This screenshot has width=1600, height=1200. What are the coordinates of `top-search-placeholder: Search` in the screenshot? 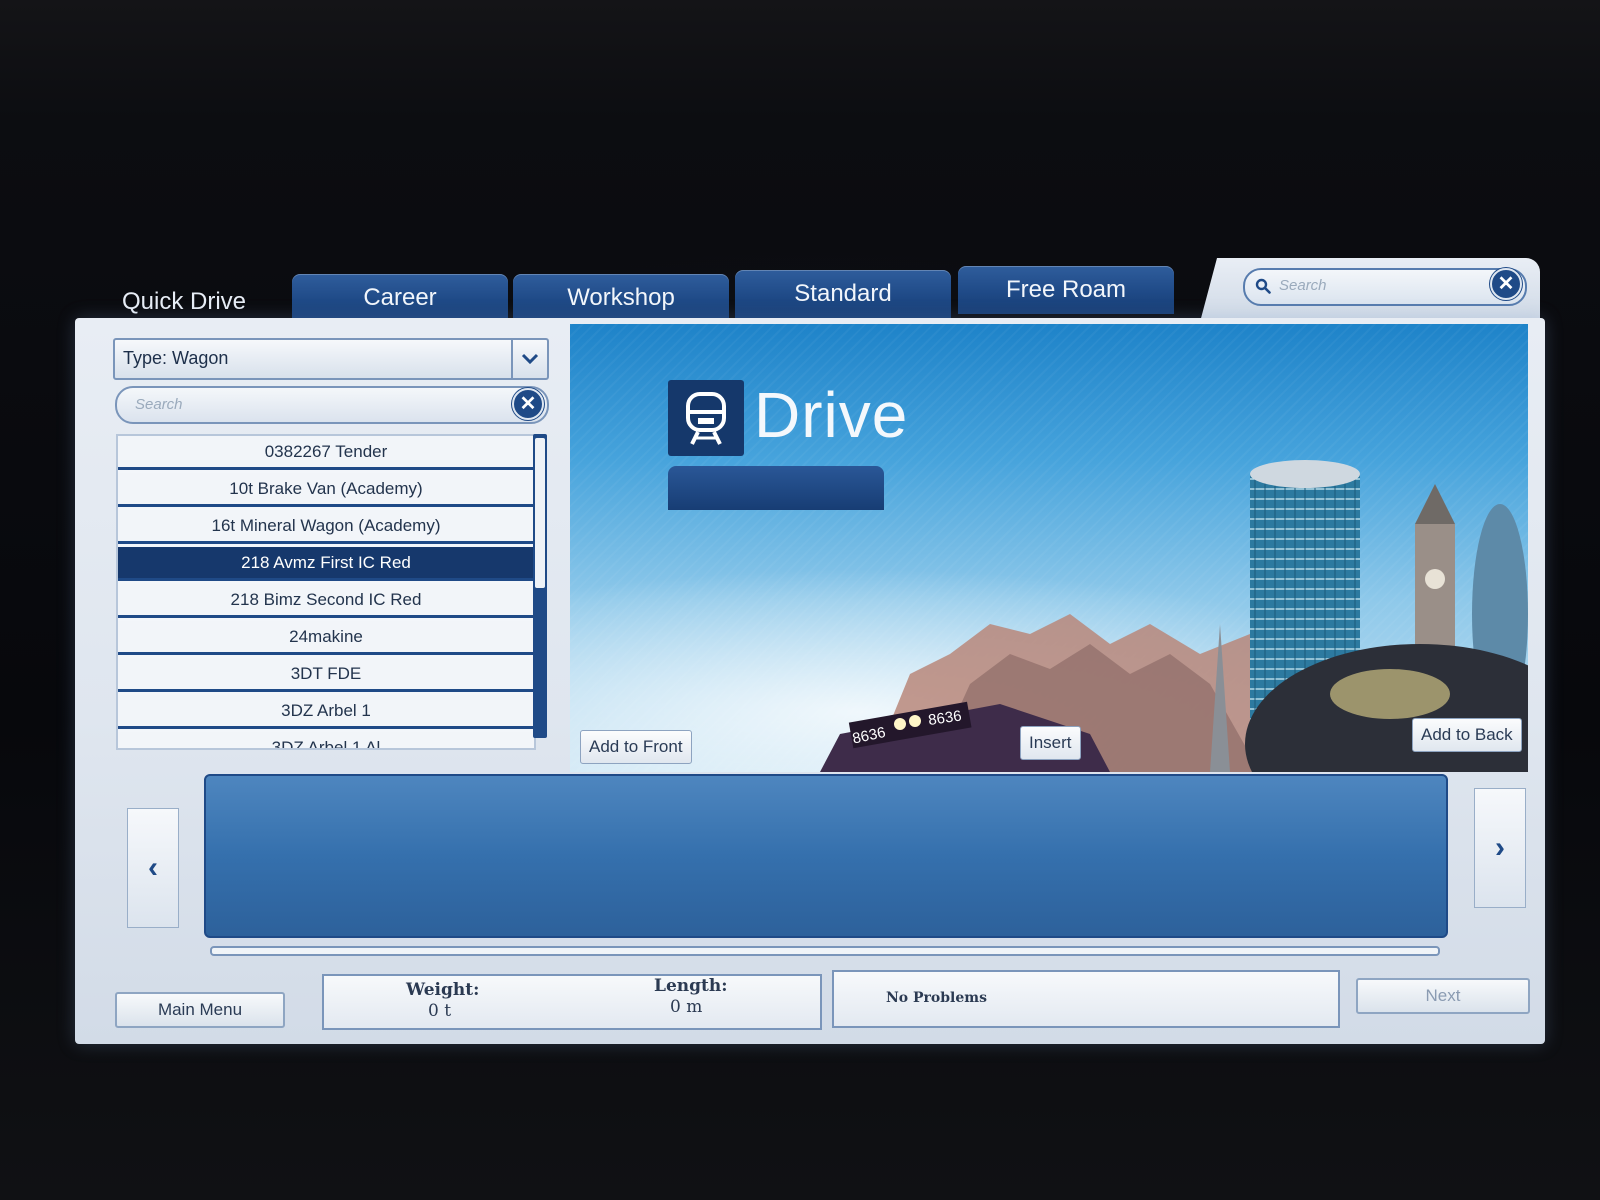 It's located at (1303, 285).